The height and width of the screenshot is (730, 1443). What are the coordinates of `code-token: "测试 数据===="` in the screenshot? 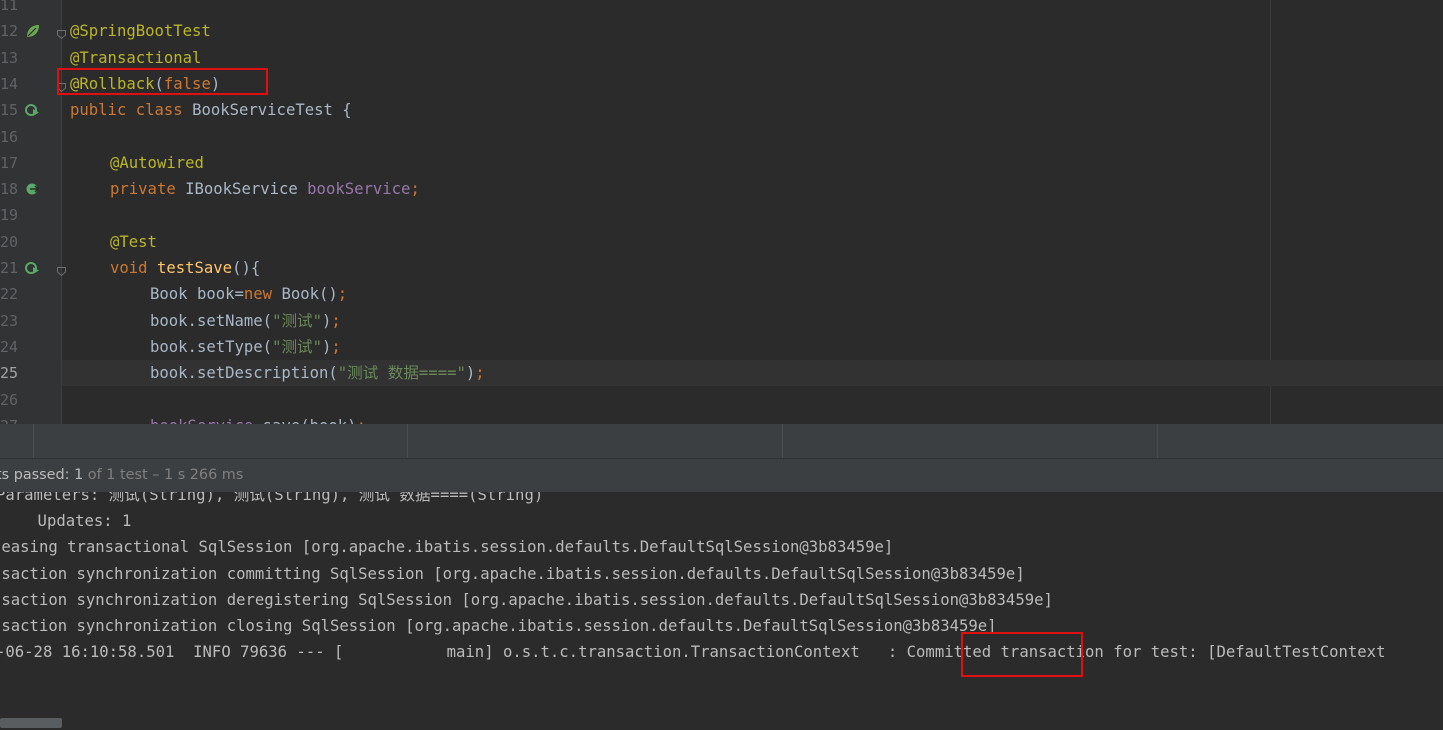 It's located at (401, 373).